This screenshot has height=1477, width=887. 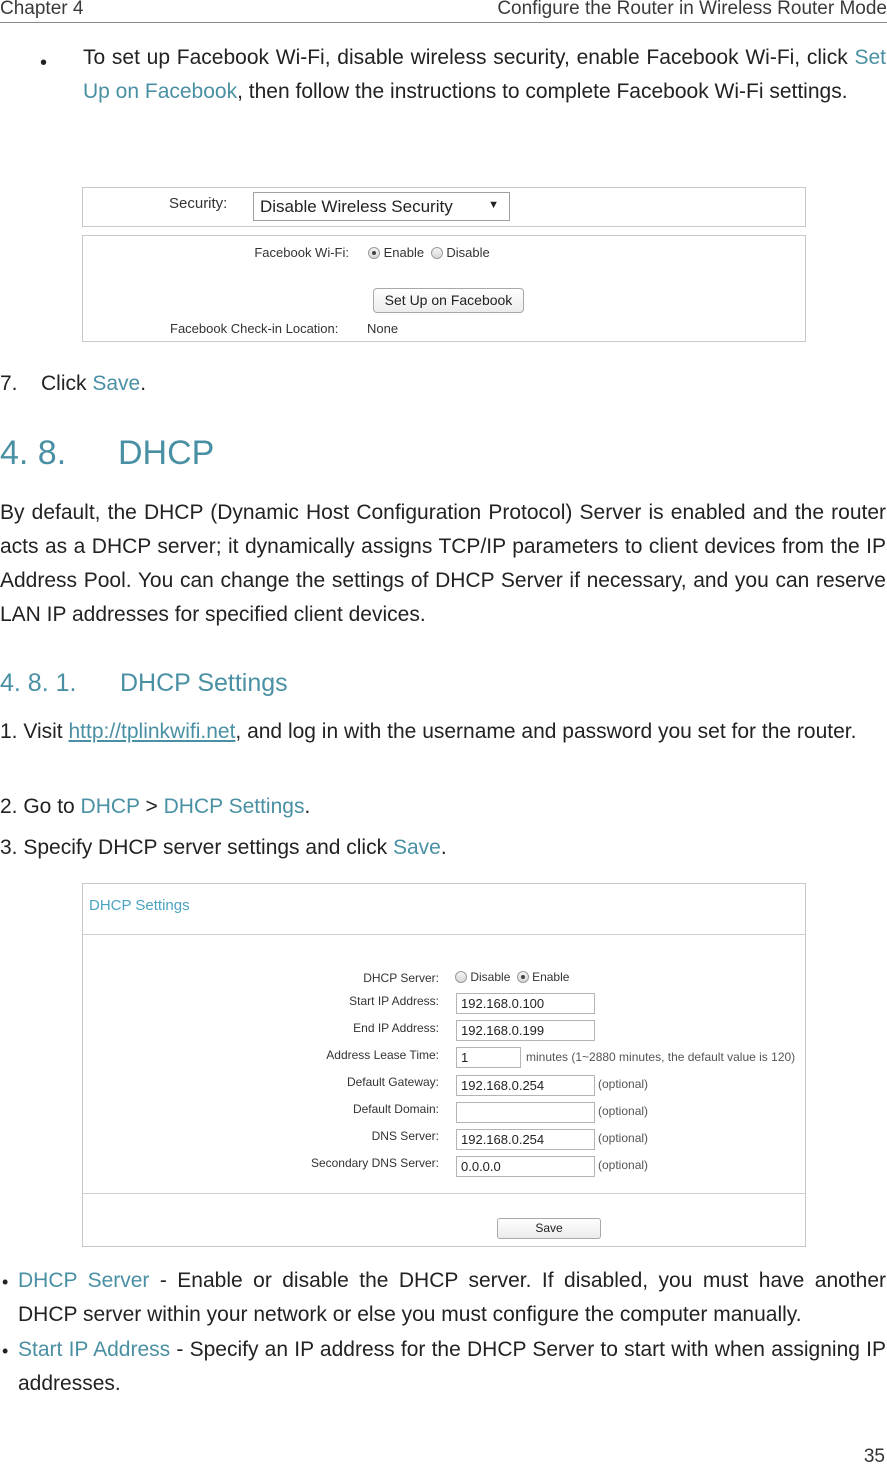 What do you see at coordinates (623, 1111) in the screenshot?
I see `default-domain-note: (optional)` at bounding box center [623, 1111].